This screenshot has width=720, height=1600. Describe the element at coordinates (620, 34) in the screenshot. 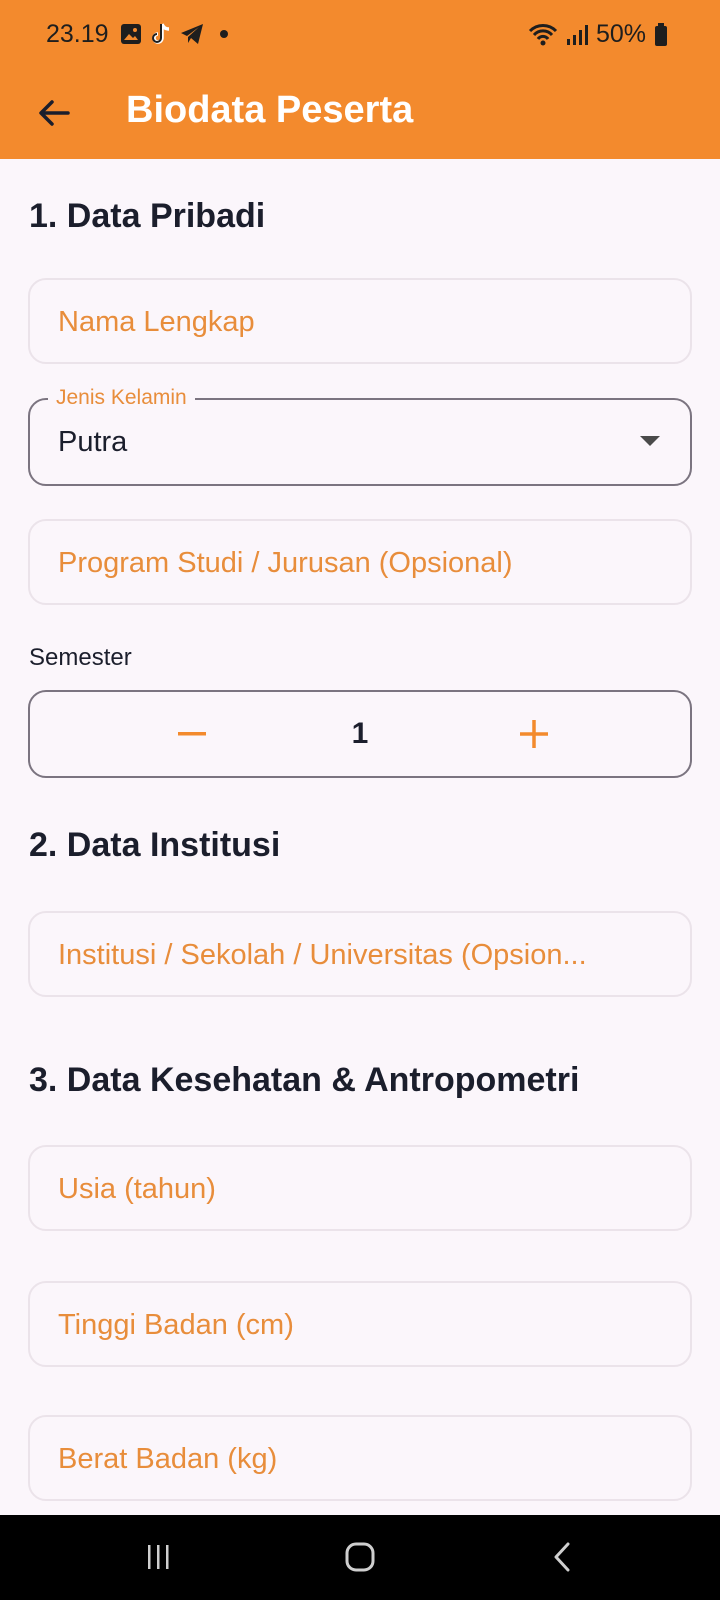

I see `battery-percent: 50%` at that location.